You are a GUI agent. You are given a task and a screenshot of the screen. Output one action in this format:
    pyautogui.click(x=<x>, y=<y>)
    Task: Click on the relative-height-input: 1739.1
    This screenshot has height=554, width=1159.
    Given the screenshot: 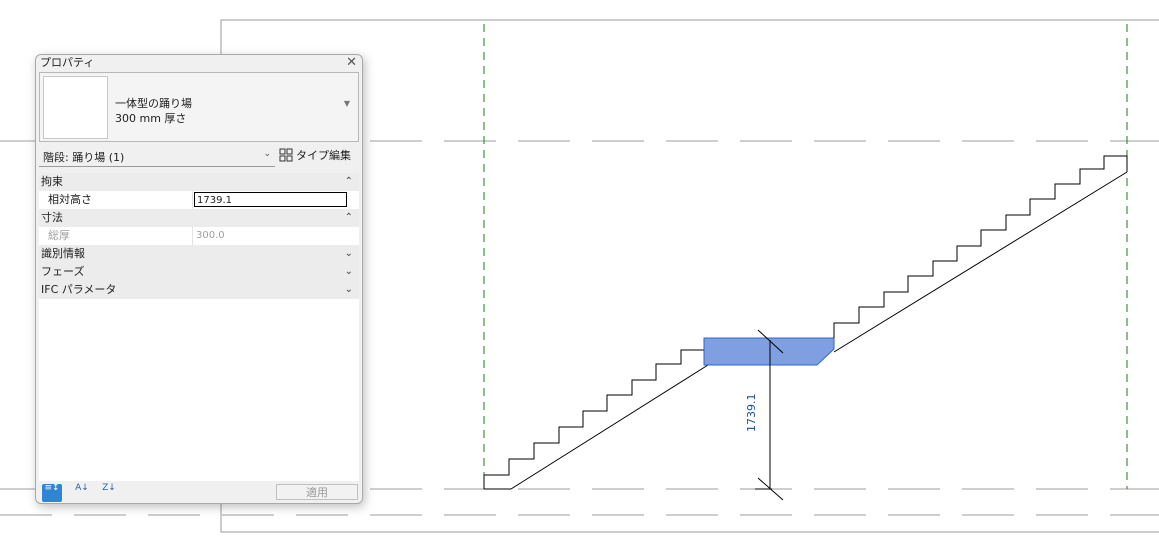 What is the action you would take?
    pyautogui.click(x=270, y=199)
    